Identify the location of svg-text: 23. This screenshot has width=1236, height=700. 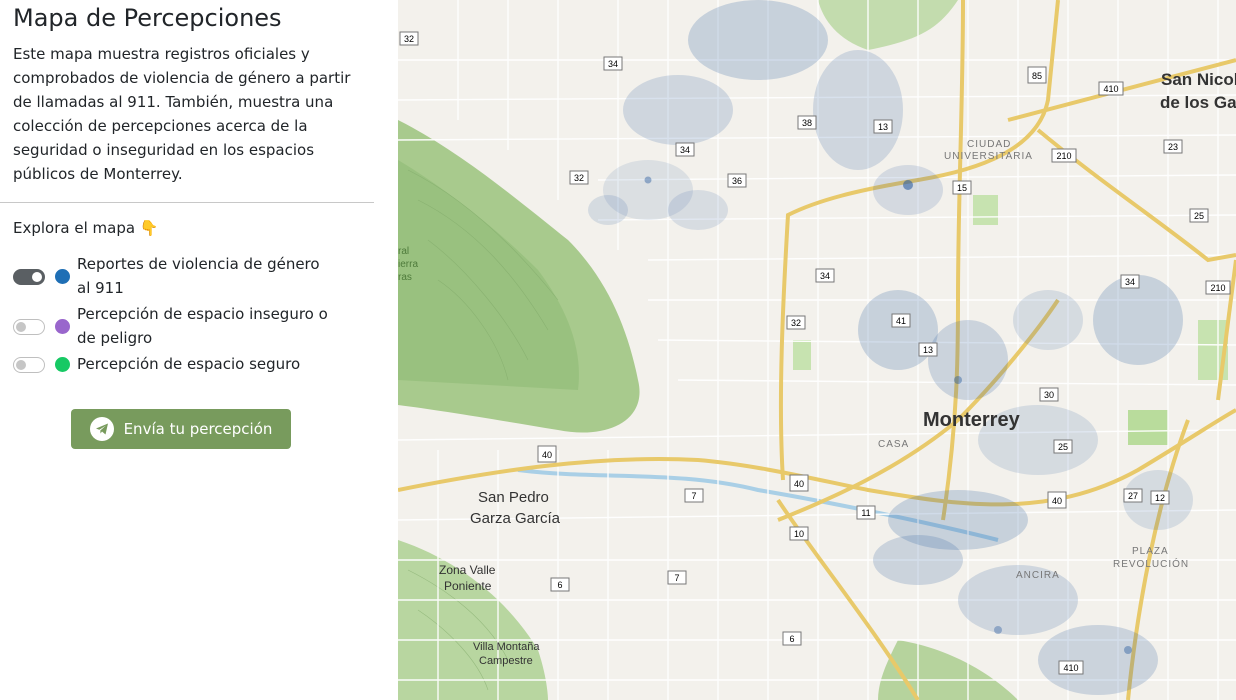
(1173, 147).